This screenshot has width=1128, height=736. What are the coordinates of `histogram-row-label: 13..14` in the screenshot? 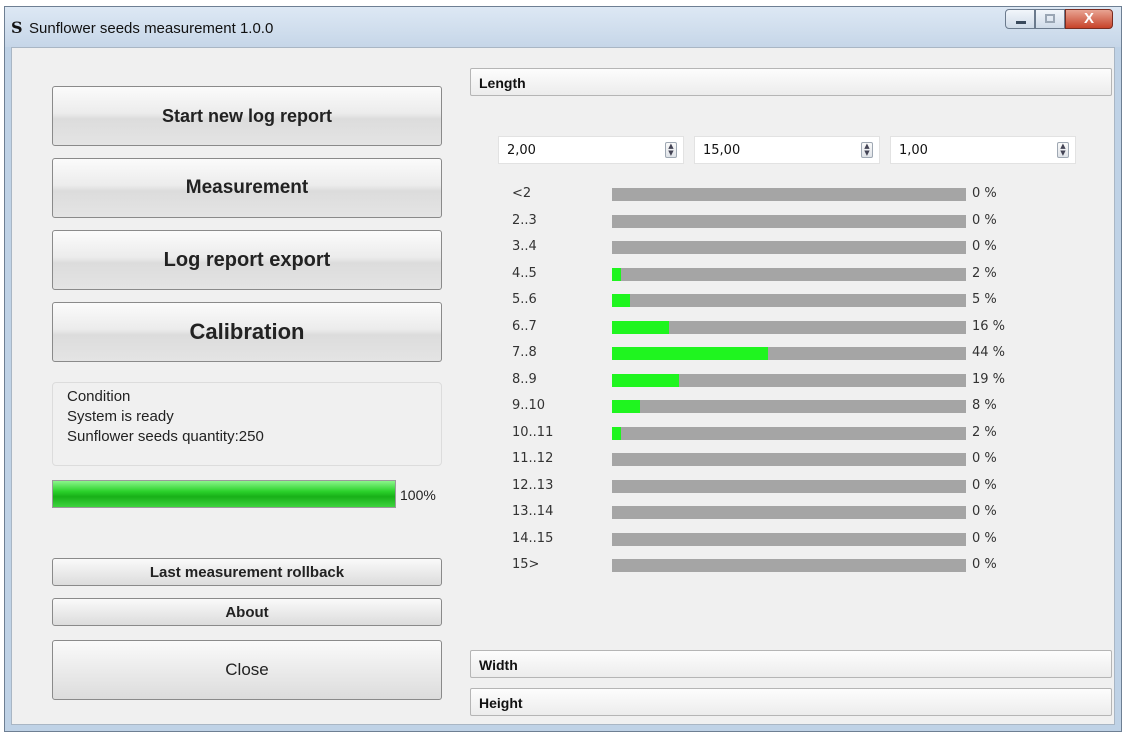 It's located at (533, 511).